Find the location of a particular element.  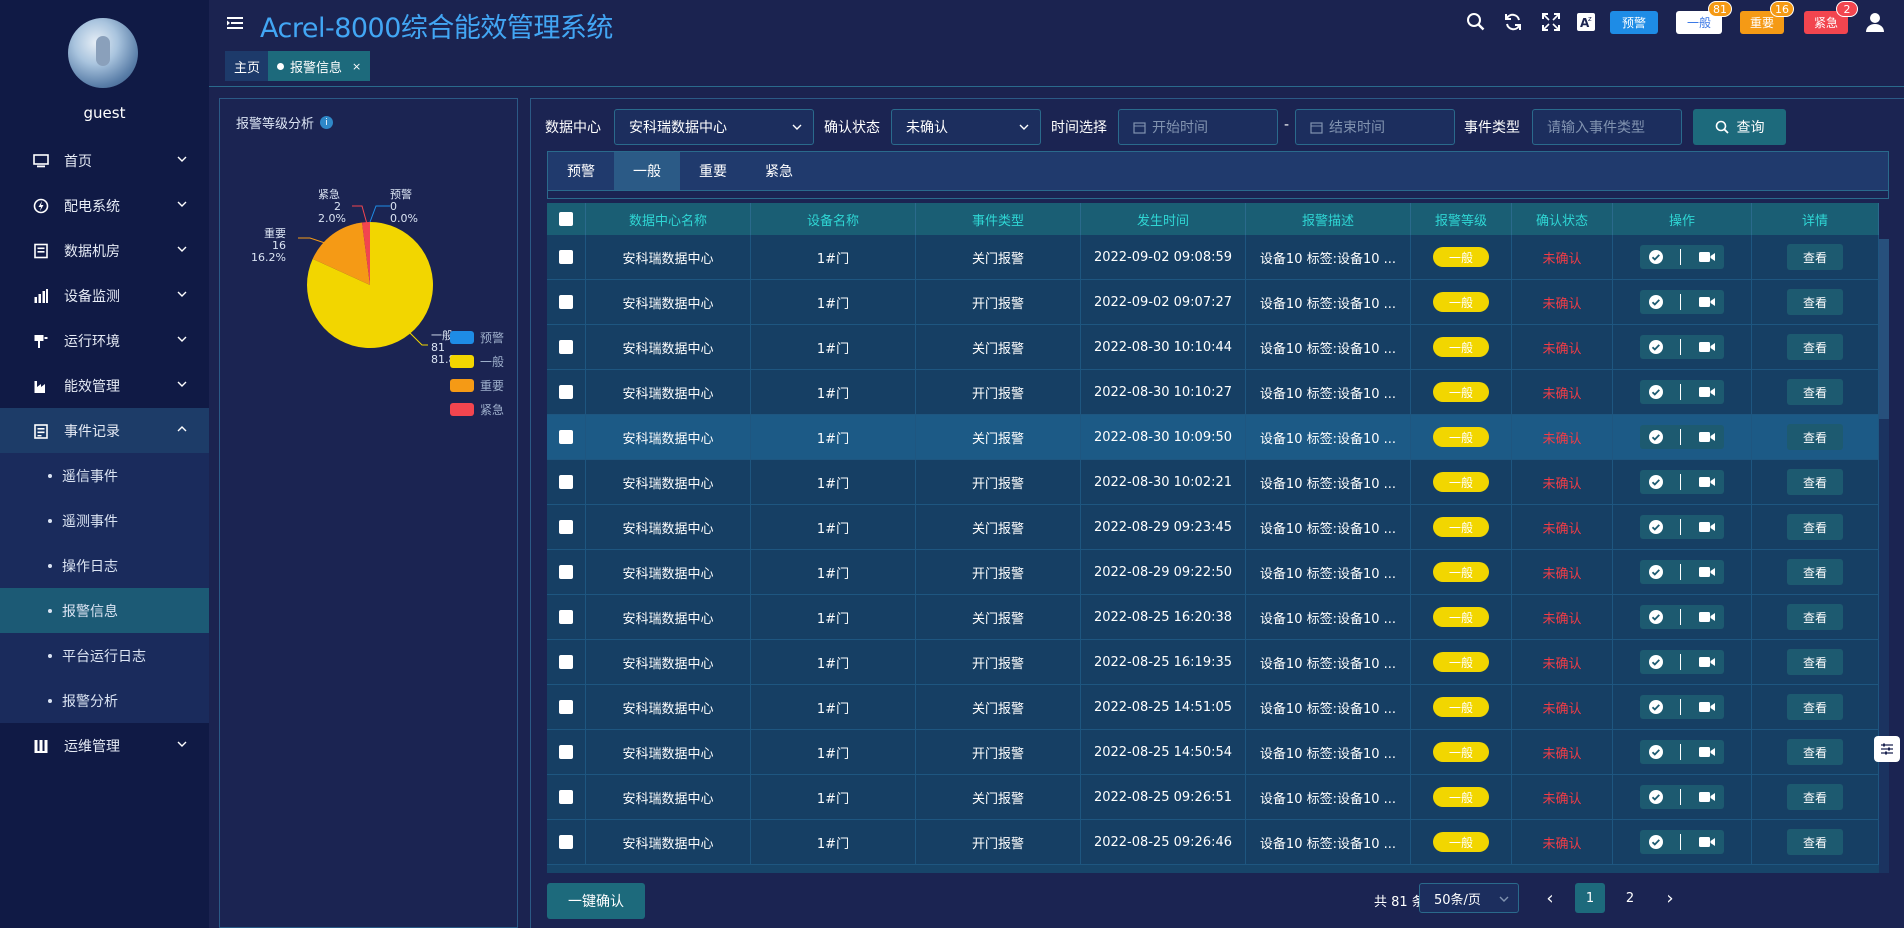

sidebar-item-events: 事件记录 is located at coordinates (104, 430).